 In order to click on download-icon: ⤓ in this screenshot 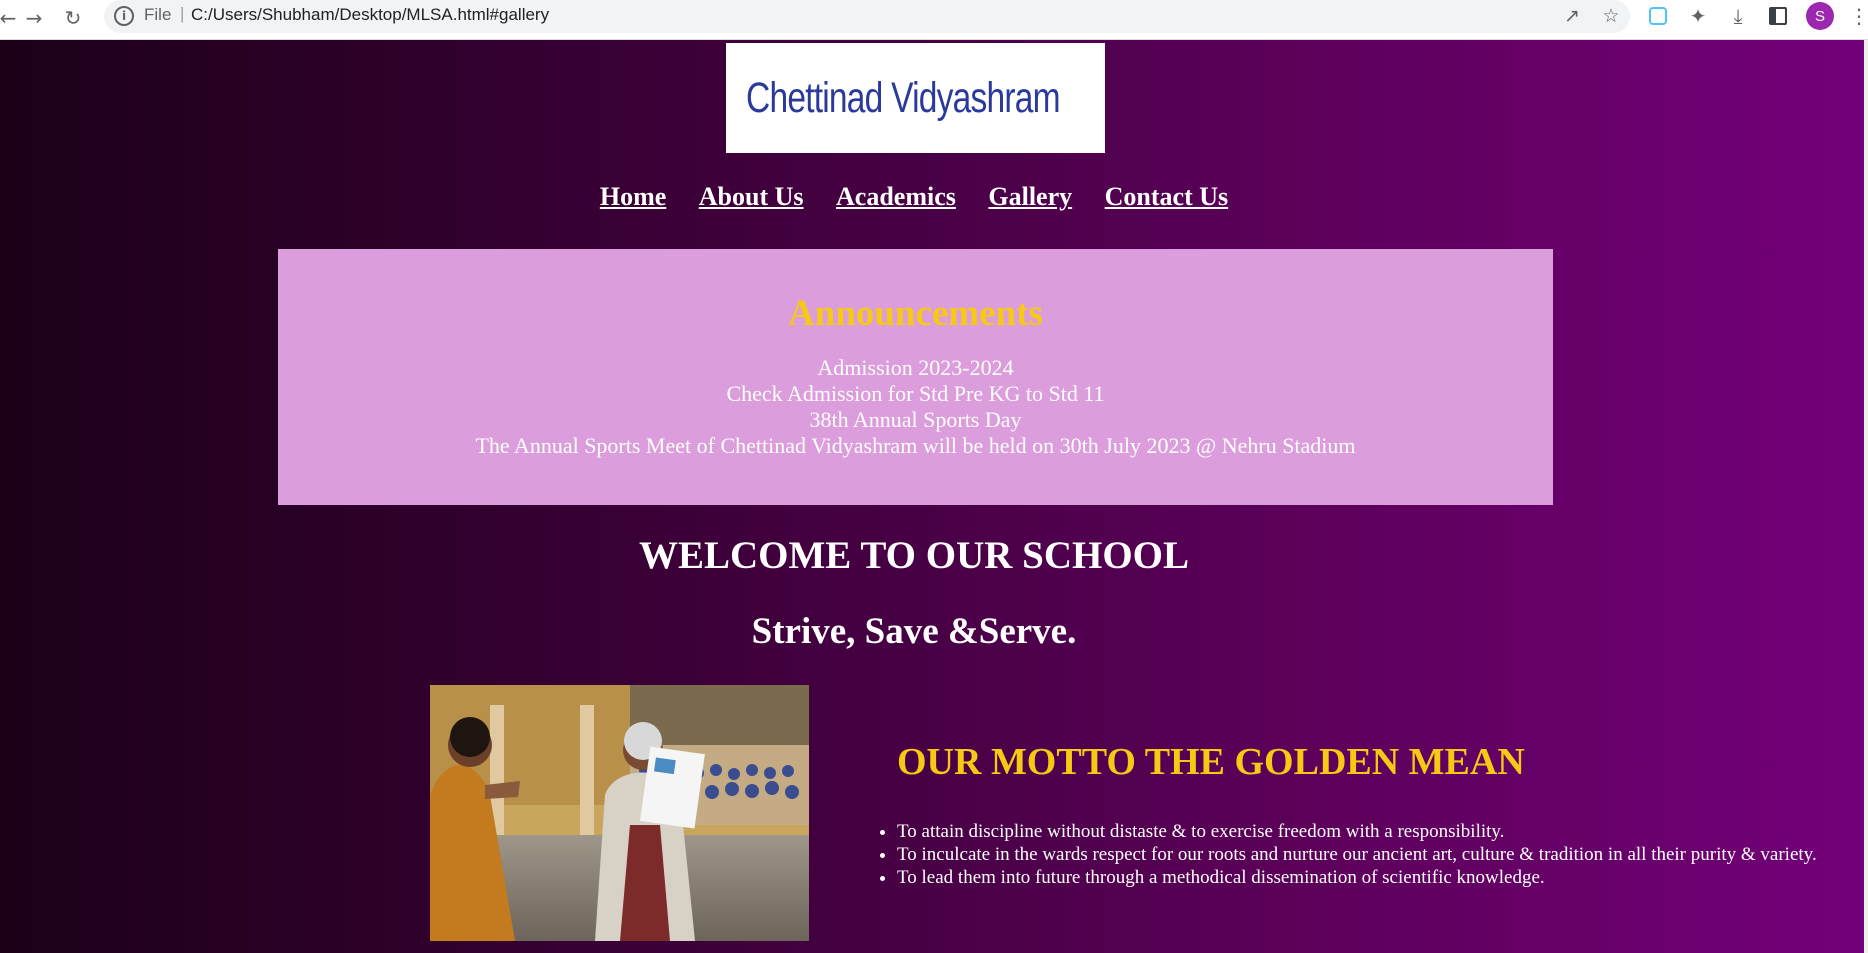, I will do `click(1738, 16)`.